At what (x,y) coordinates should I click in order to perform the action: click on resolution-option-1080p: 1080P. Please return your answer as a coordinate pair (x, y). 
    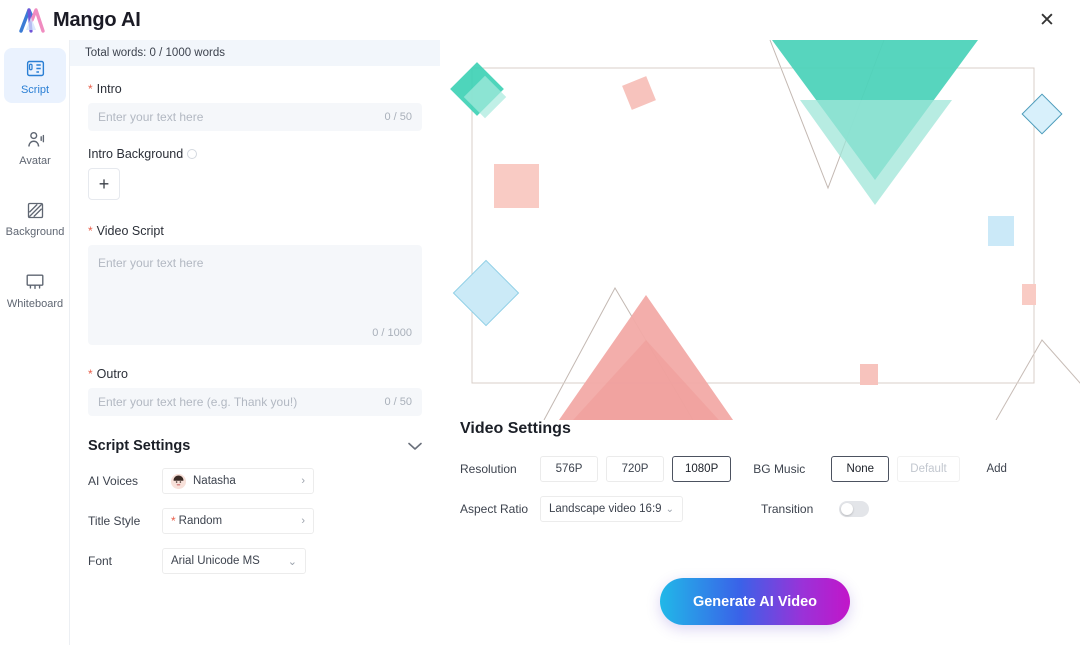
    Looking at the image, I should click on (702, 469).